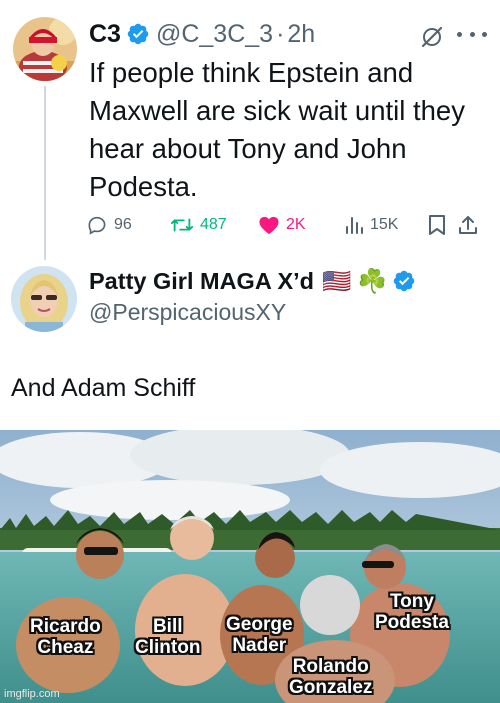 This screenshot has width=500, height=703. I want to click on tweet-header: C3 @C_3C_3 · 2h, so click(202, 34).